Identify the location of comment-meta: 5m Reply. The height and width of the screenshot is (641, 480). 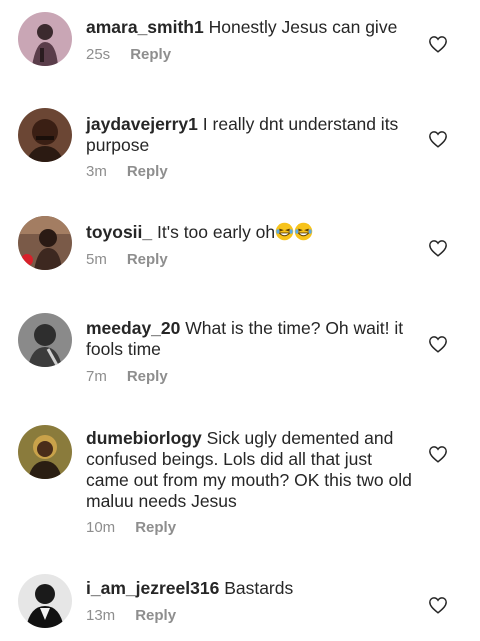
(127, 259).